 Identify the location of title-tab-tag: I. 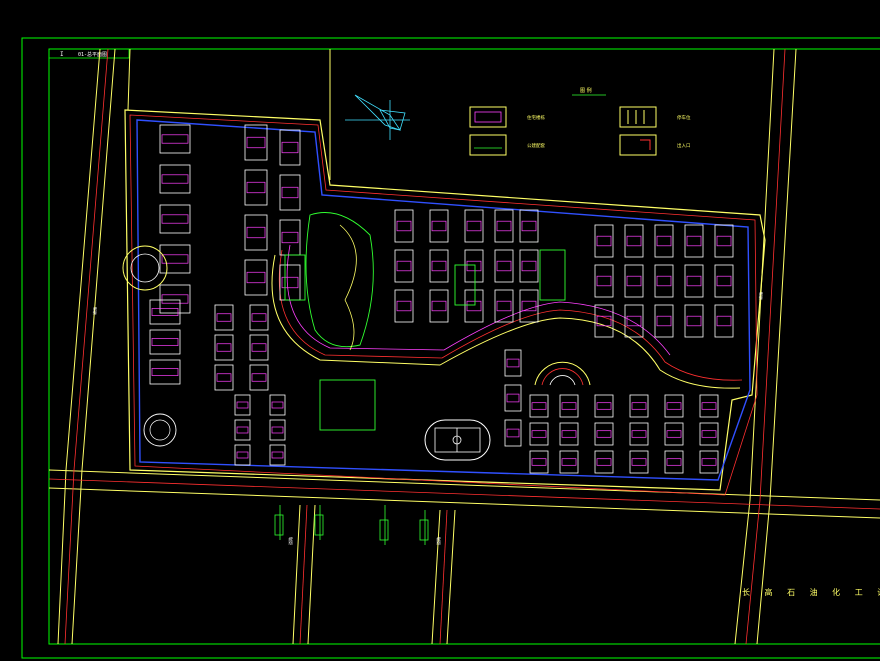
(62, 54).